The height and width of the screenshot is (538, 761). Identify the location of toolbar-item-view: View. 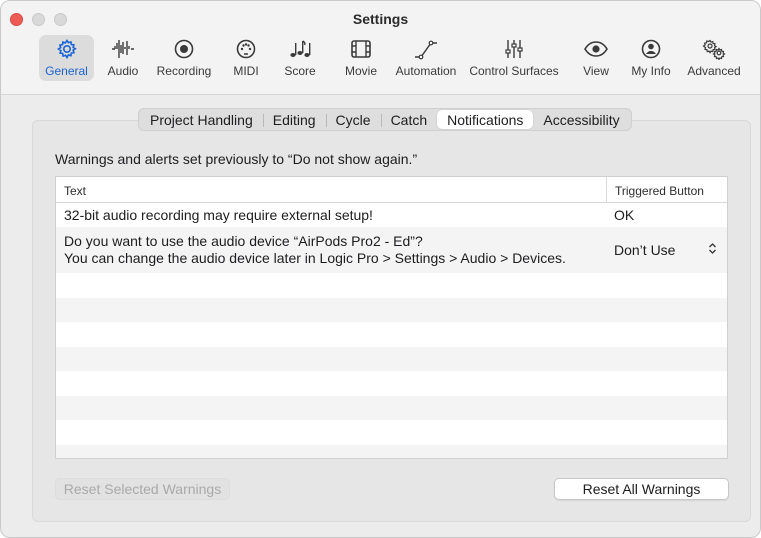
(596, 58).